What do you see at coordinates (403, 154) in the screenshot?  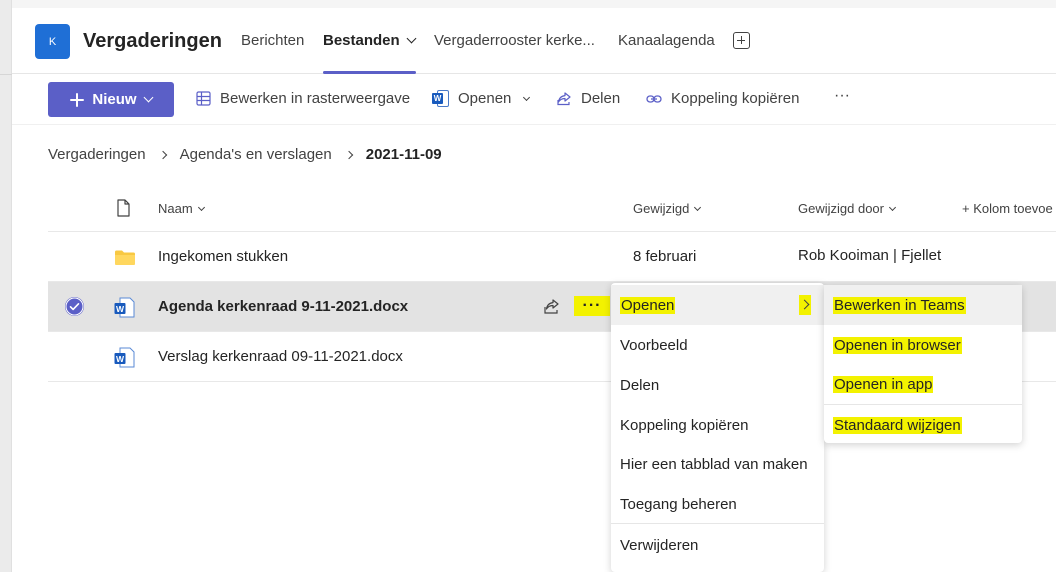 I see `breadcrumb-current: 2021-11-09` at bounding box center [403, 154].